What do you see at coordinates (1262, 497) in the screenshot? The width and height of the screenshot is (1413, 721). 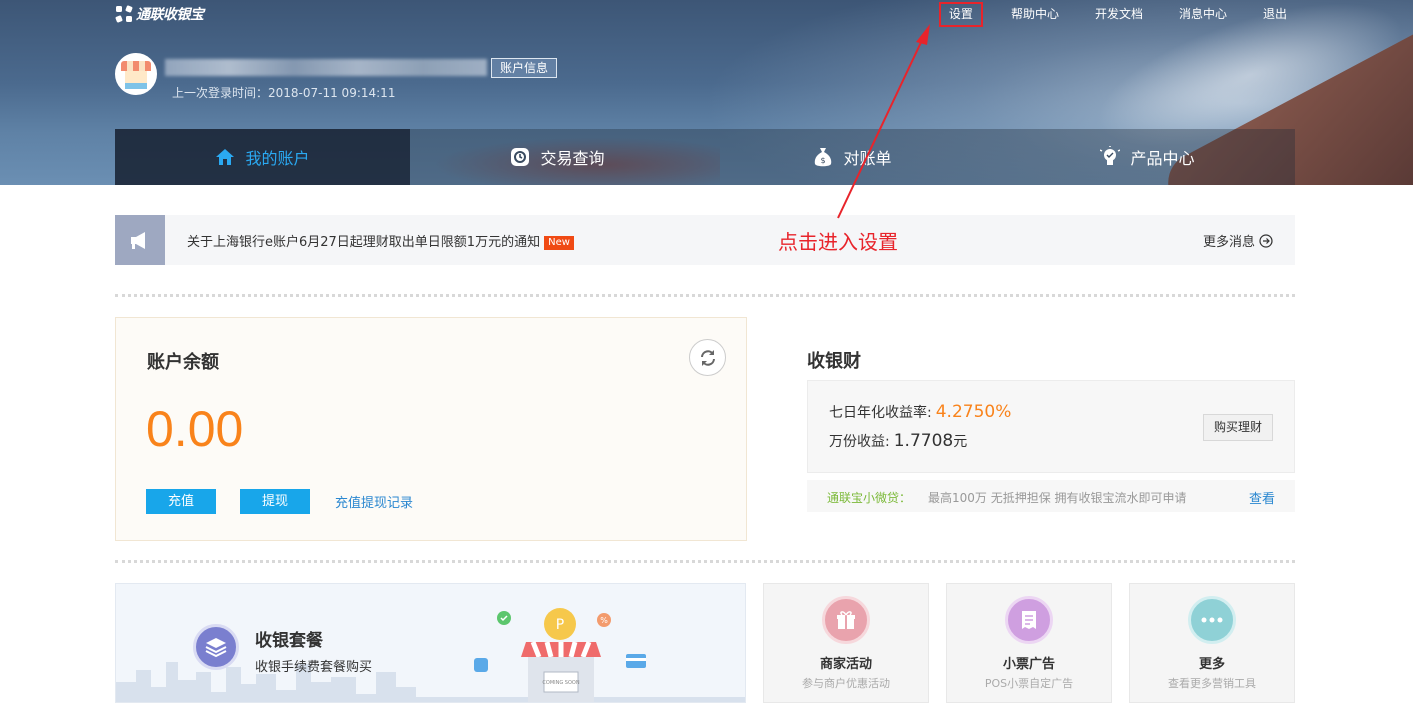 I see `micro-loan-view-link: 查看` at bounding box center [1262, 497].